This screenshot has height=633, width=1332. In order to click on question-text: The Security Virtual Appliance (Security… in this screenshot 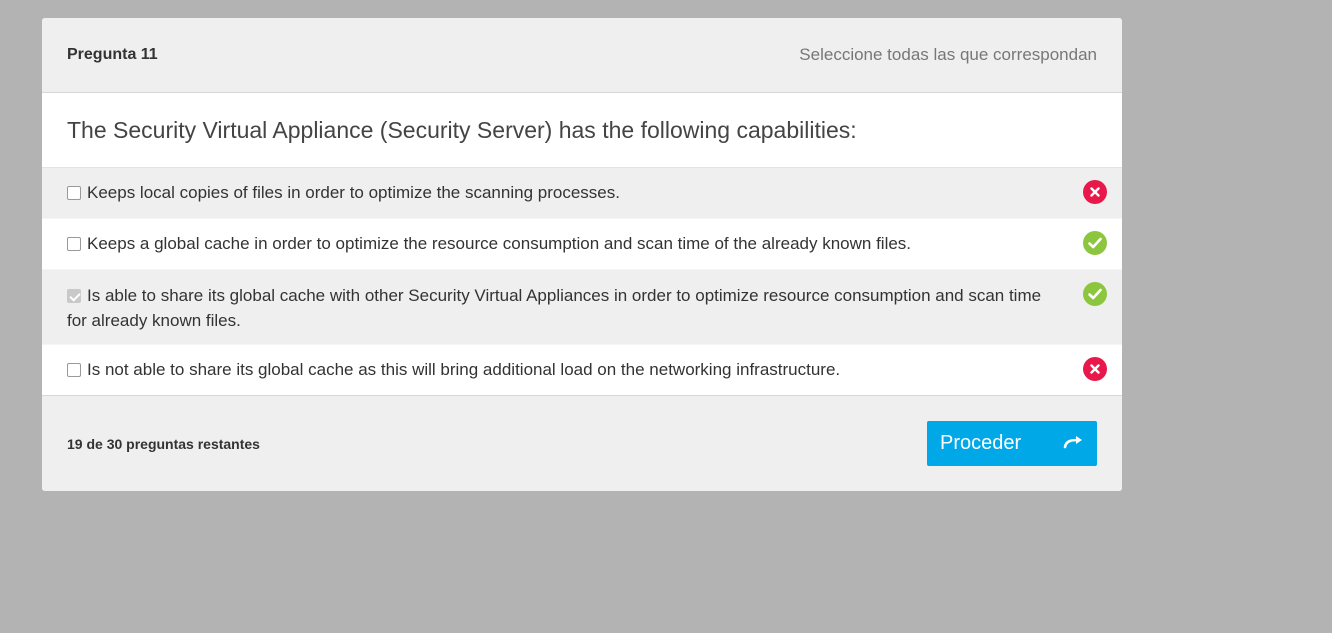, I will do `click(582, 130)`.